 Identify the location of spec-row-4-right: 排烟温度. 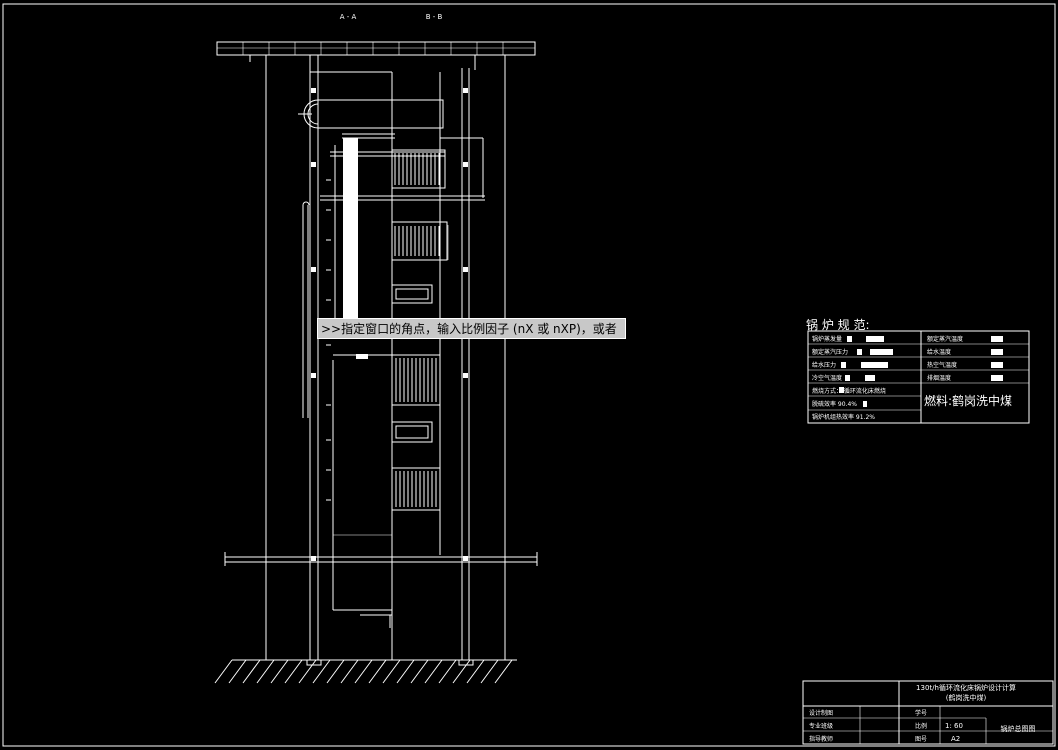
(939, 378).